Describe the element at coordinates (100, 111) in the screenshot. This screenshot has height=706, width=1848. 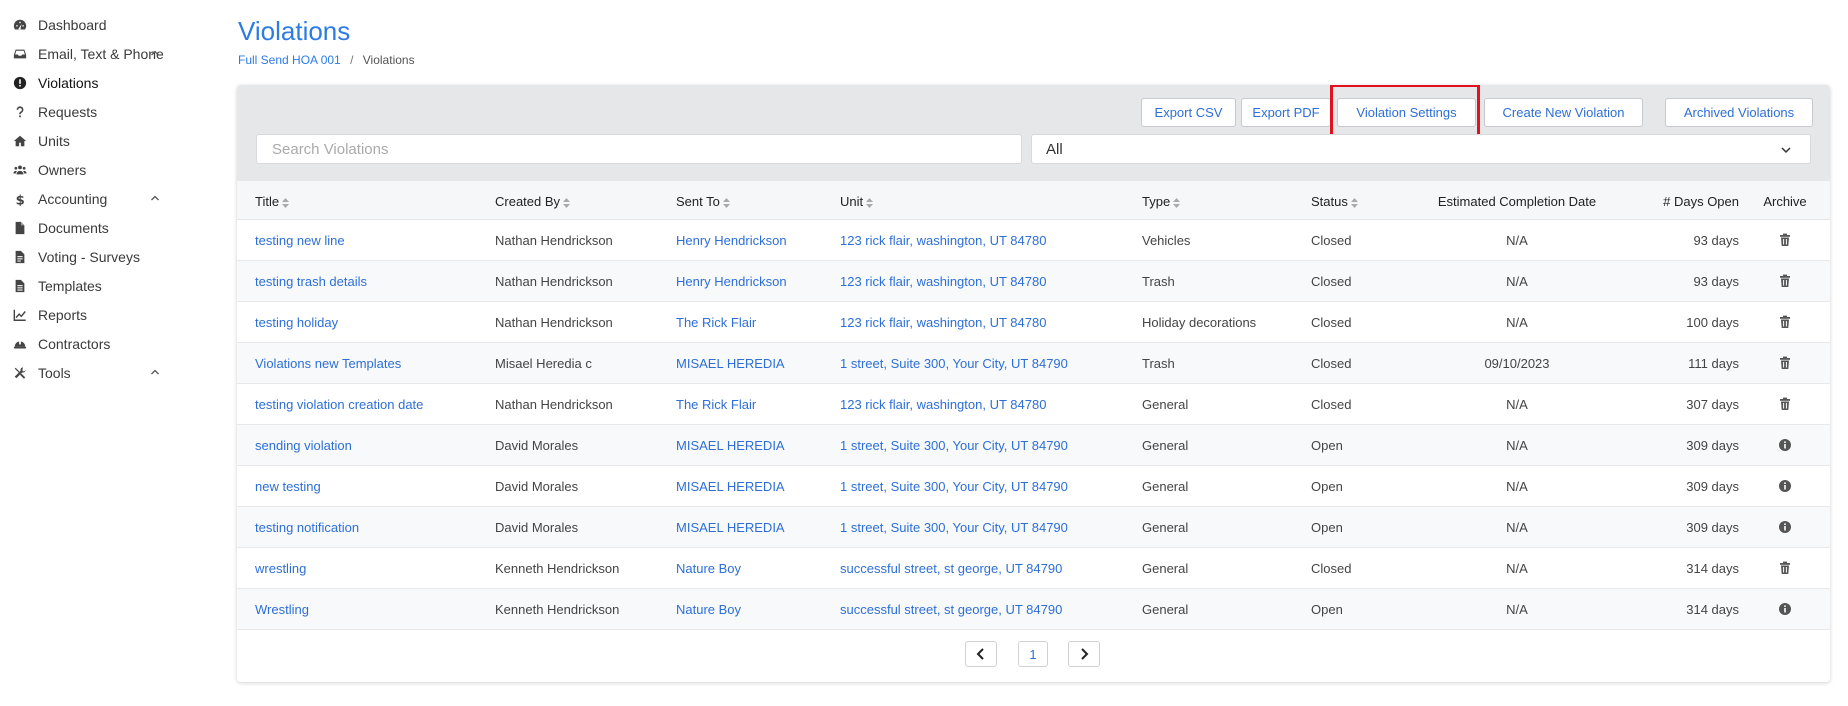
I see `sidebar-item-requests: Requests` at that location.